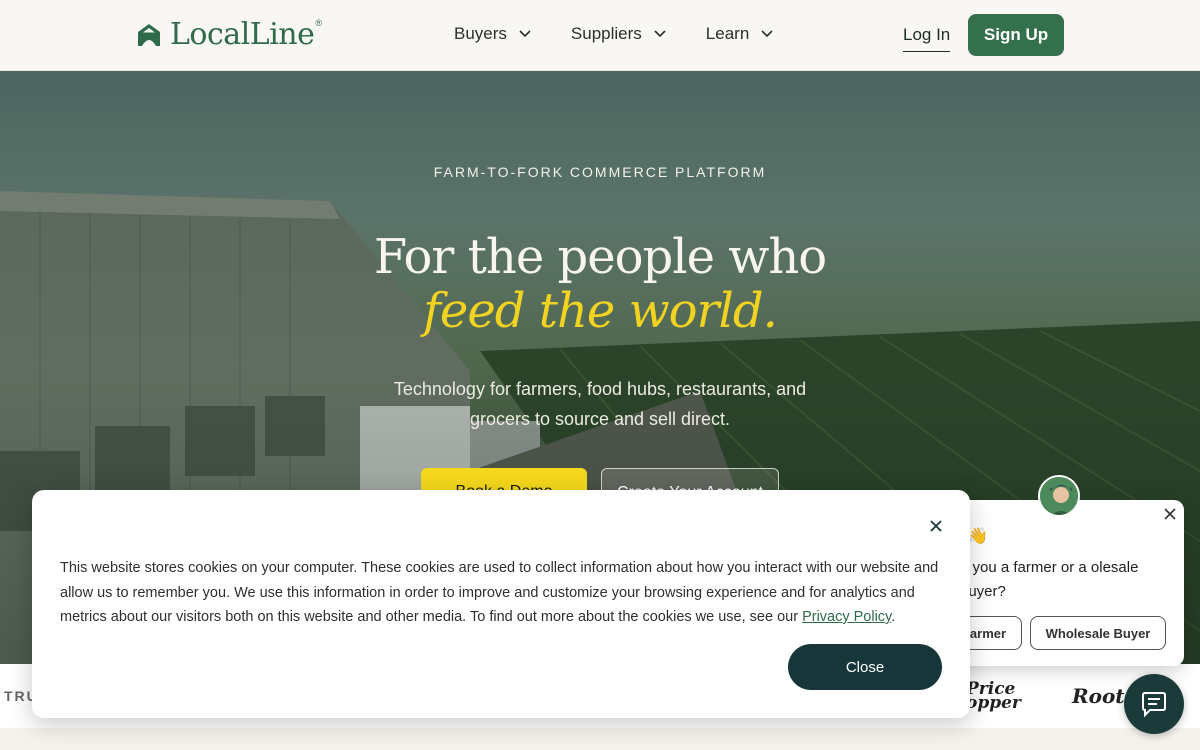 The height and width of the screenshot is (750, 1200). What do you see at coordinates (846, 617) in the screenshot?
I see `privacy-policy-link: Privacy Policy` at bounding box center [846, 617].